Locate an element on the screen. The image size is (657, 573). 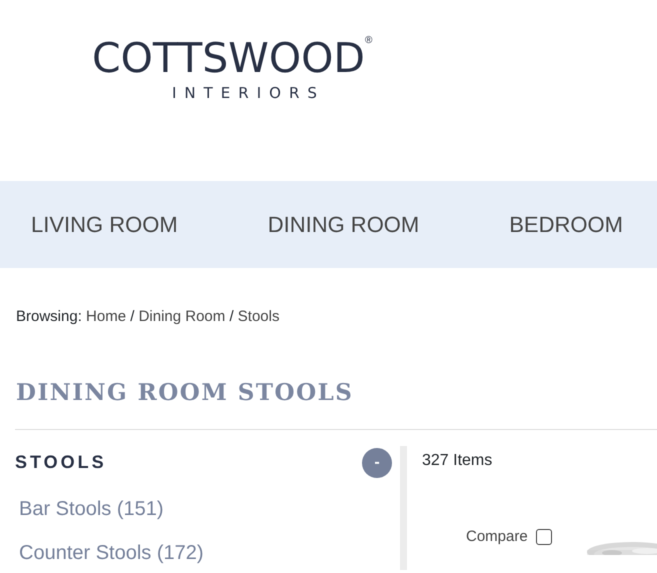
logo-wordmark: COTTSWOOD is located at coordinates (228, 58).